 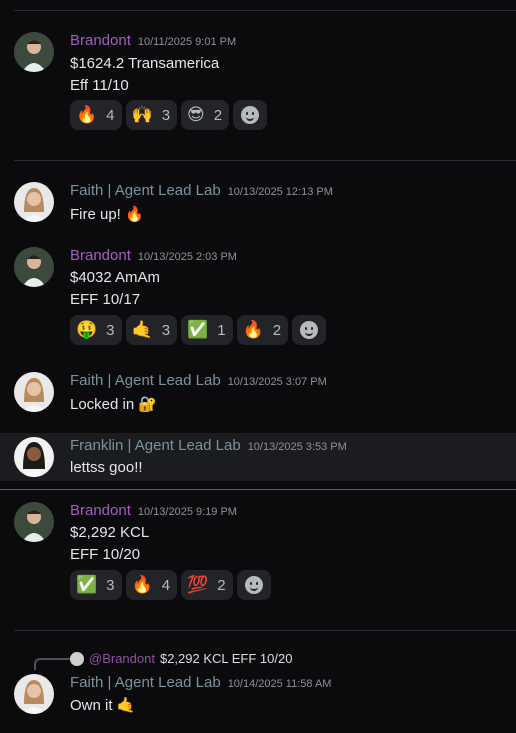 I want to click on timestamp: 10/11/2025 9:01 PM, so click(x=187, y=42).